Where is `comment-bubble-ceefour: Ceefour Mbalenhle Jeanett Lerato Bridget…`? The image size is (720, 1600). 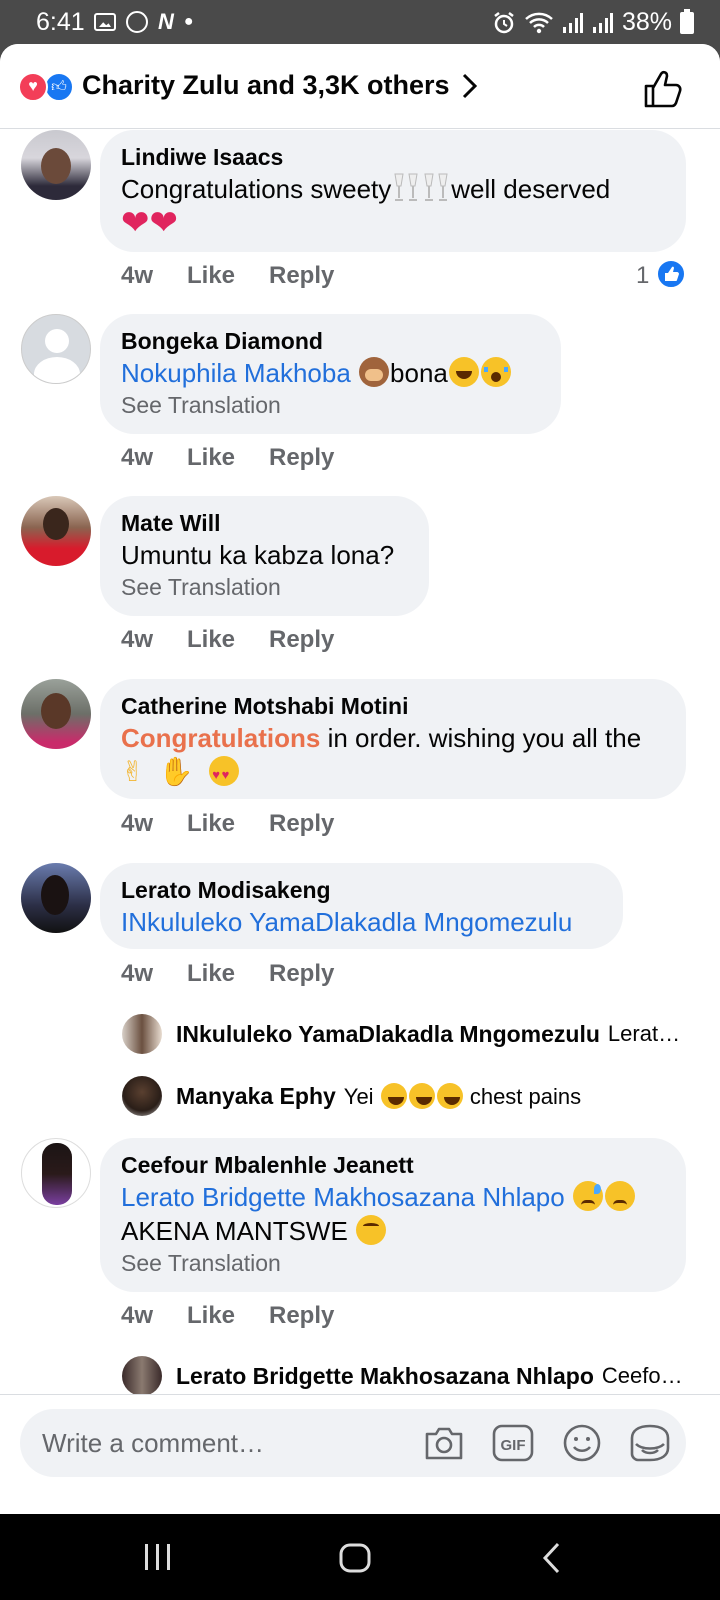 comment-bubble-ceefour: Ceefour Mbalenhle Jeanett Lerato Bridget… is located at coordinates (393, 1215).